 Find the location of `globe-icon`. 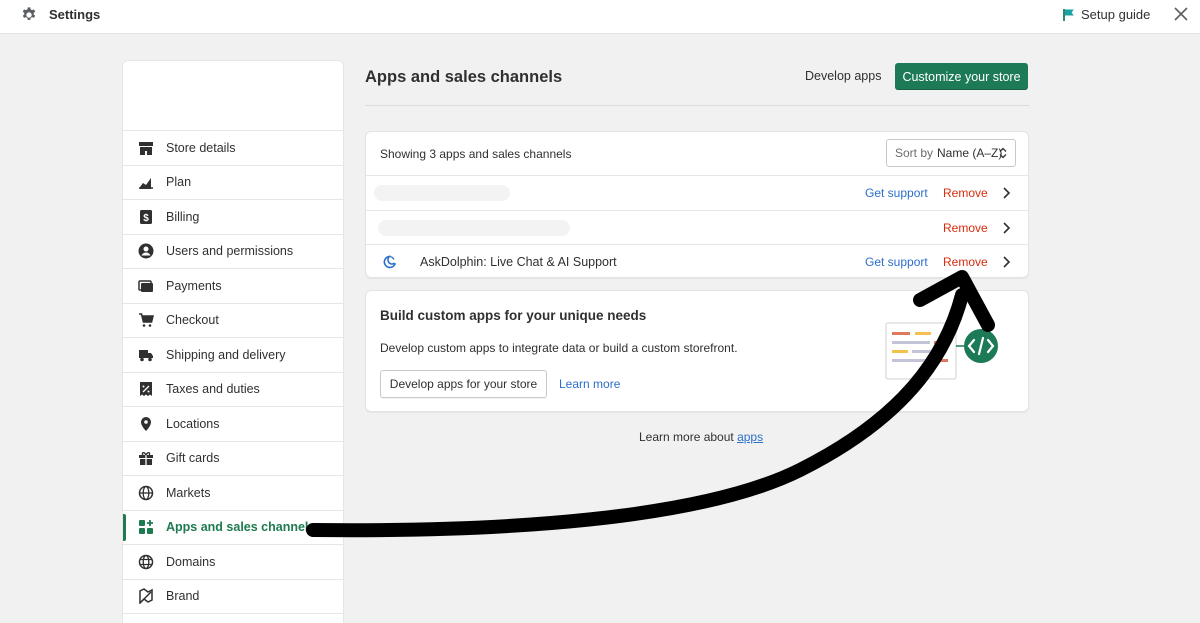

globe-icon is located at coordinates (145, 492).